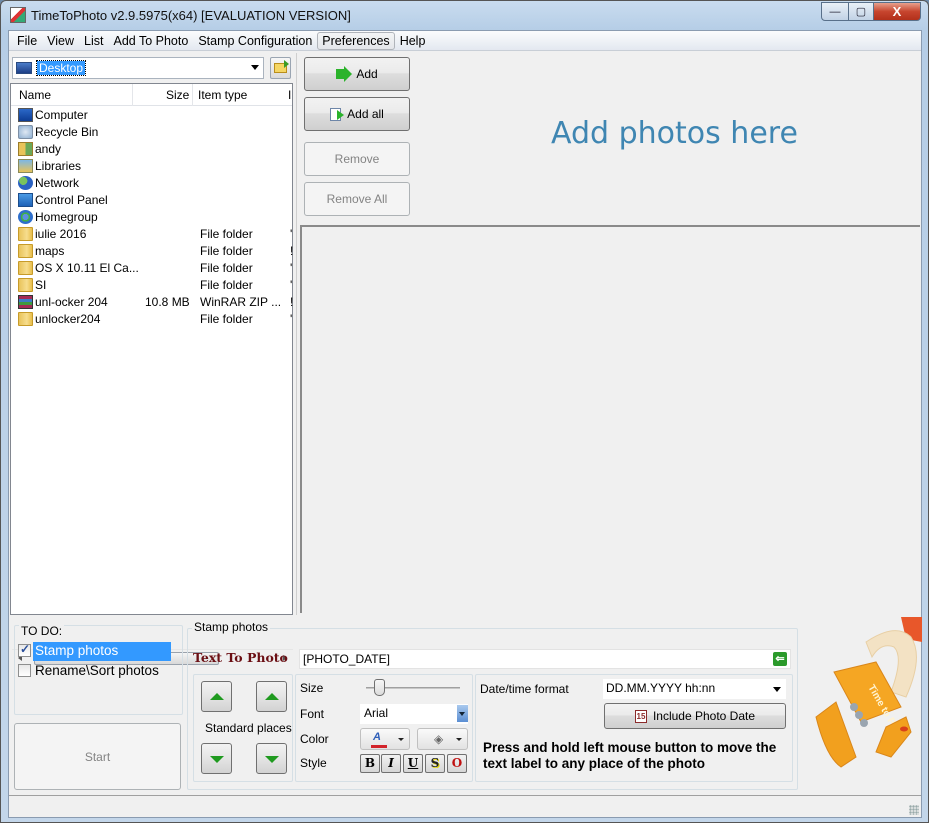 The height and width of the screenshot is (823, 929). What do you see at coordinates (152, 302) in the screenshot?
I see `file-list-row: unl-ocker 204 10.8 MB WinRAR ZIP ... !` at bounding box center [152, 302].